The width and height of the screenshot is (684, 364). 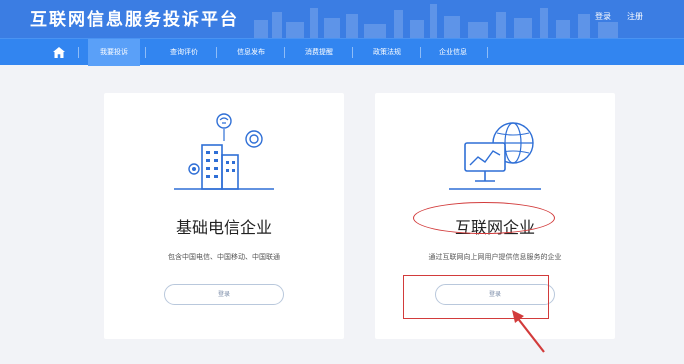 What do you see at coordinates (635, 16) in the screenshot?
I see `header-register-link: 注册` at bounding box center [635, 16].